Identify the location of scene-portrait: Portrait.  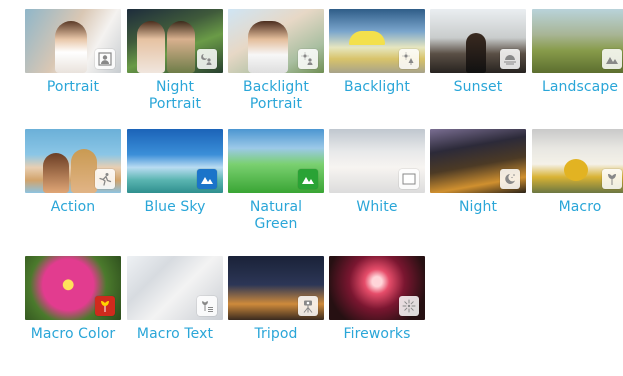
(73, 69).